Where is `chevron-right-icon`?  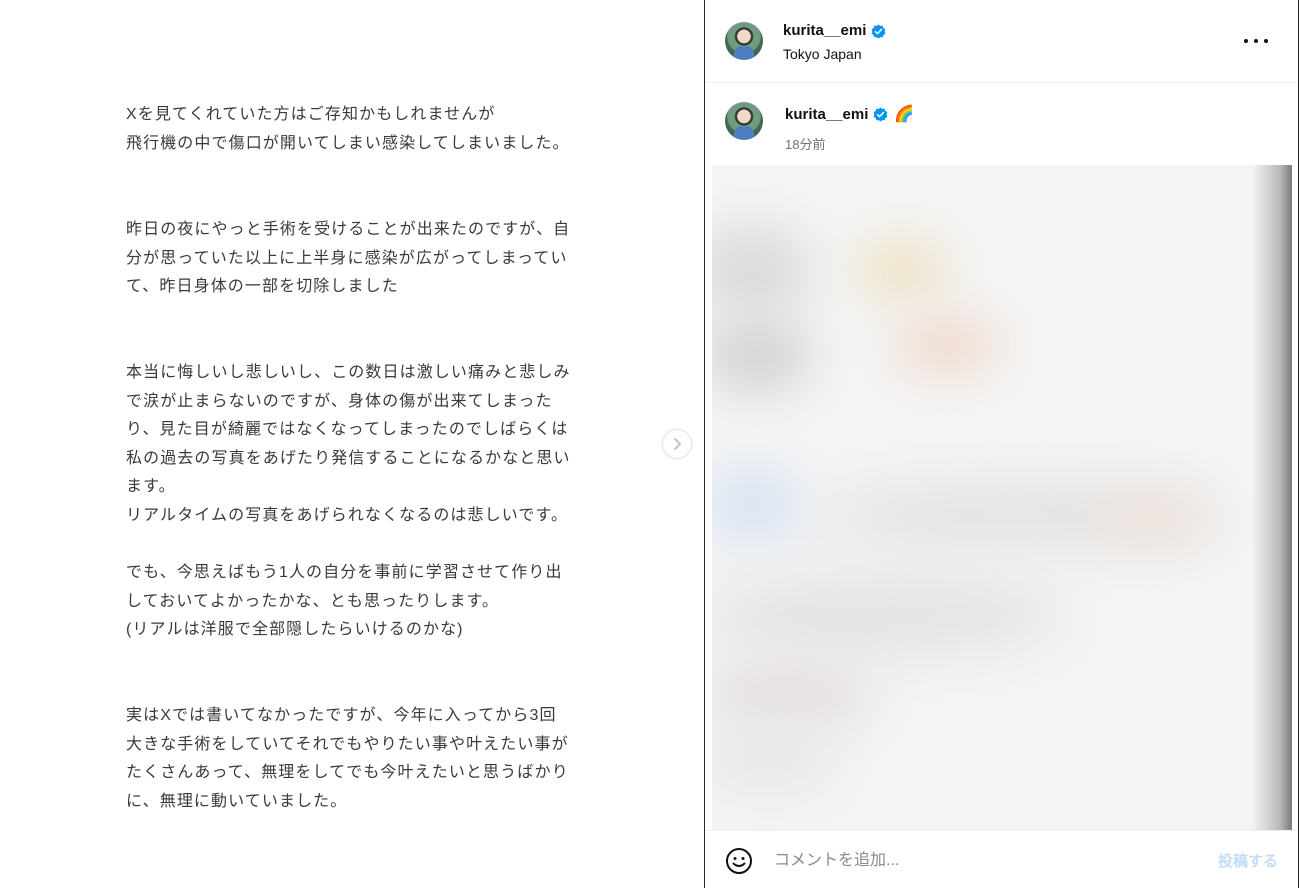 chevron-right-icon is located at coordinates (677, 444).